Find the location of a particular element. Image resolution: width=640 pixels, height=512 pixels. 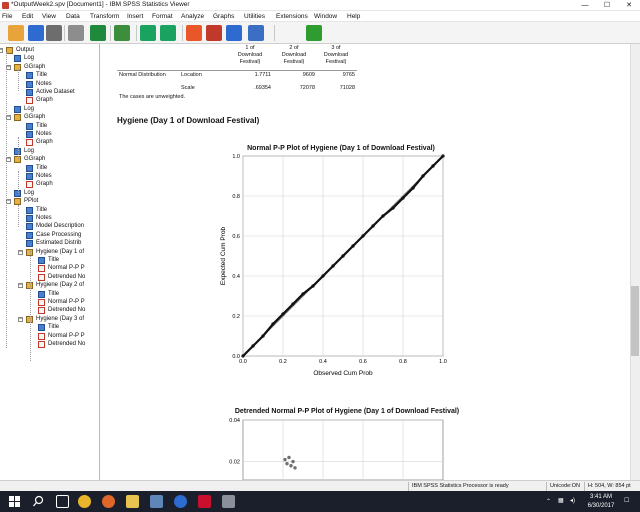

y-tick-label: 0.8 is located at coordinates (236, 197).